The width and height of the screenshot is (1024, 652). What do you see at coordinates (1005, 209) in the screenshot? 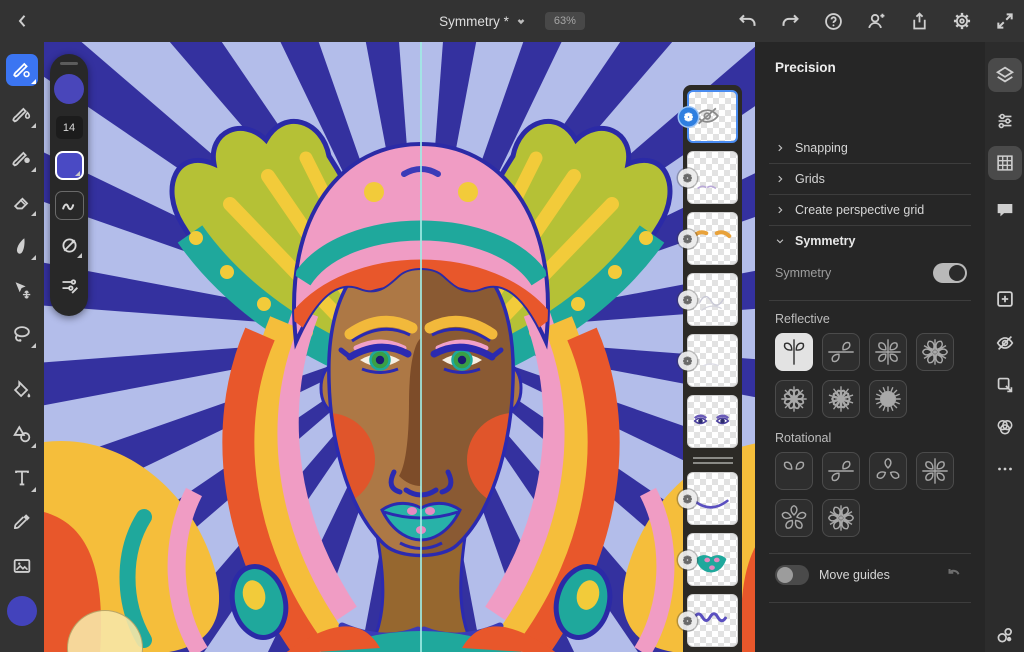
I see `rail-comment-button` at bounding box center [1005, 209].